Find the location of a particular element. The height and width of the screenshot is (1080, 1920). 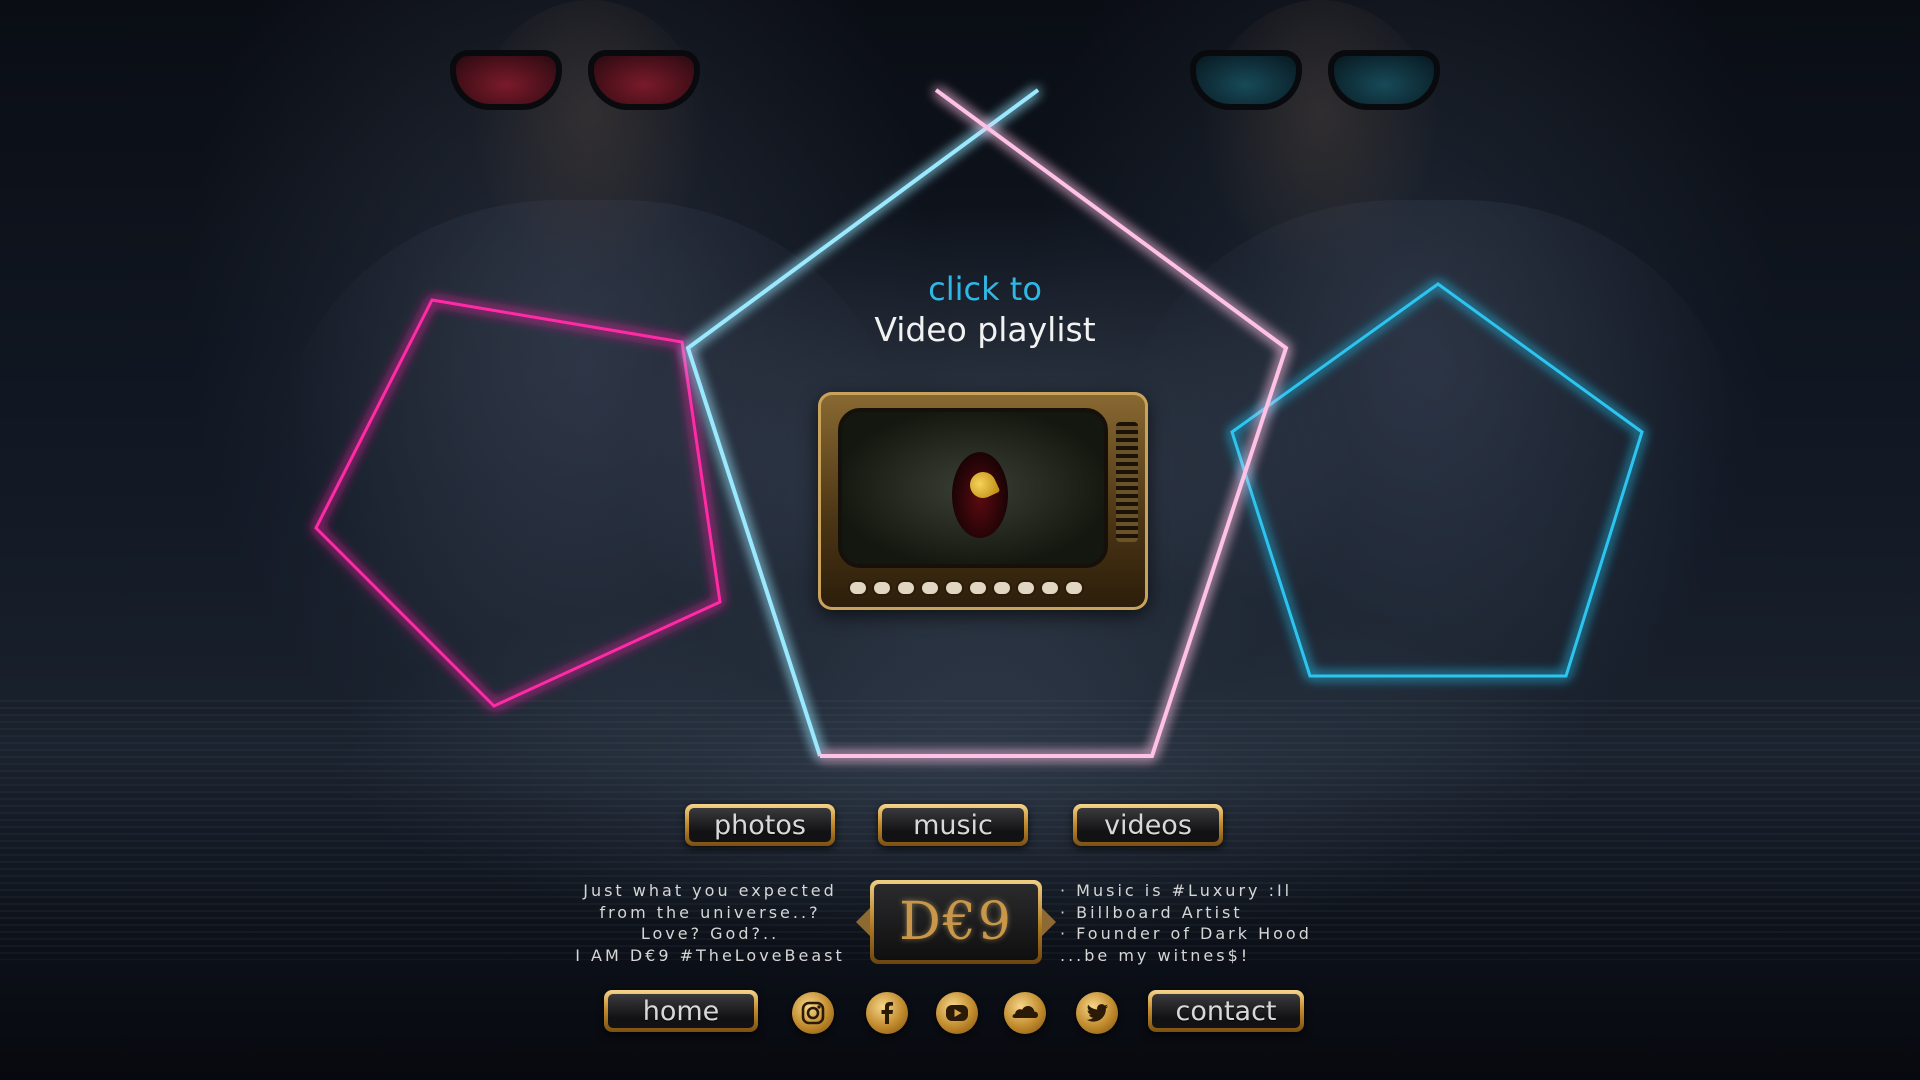

instagram-icon is located at coordinates (813, 1013).